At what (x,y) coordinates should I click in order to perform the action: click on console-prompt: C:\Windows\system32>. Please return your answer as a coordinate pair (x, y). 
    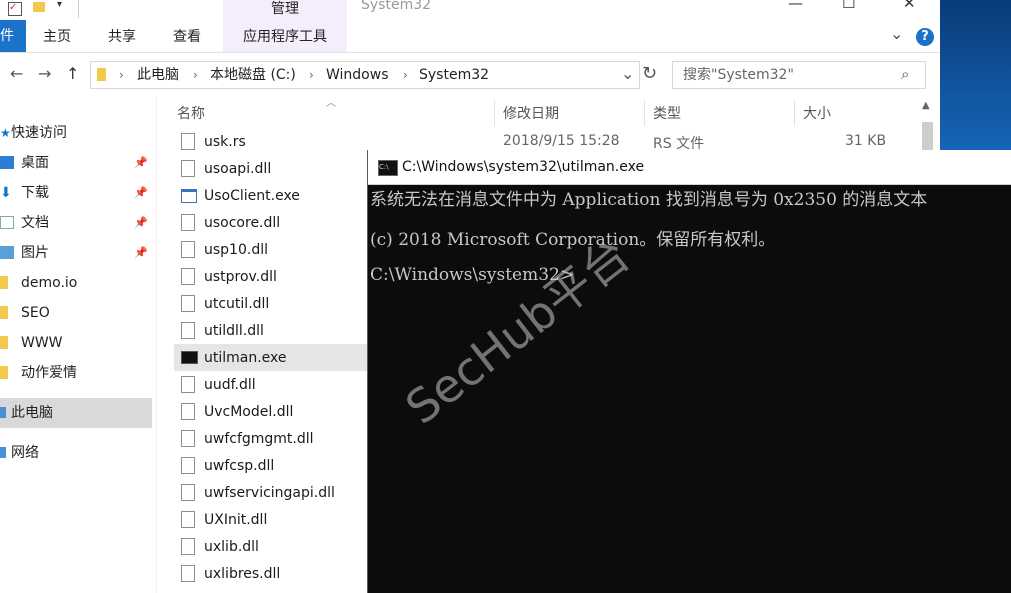
    Looking at the image, I should click on (472, 275).